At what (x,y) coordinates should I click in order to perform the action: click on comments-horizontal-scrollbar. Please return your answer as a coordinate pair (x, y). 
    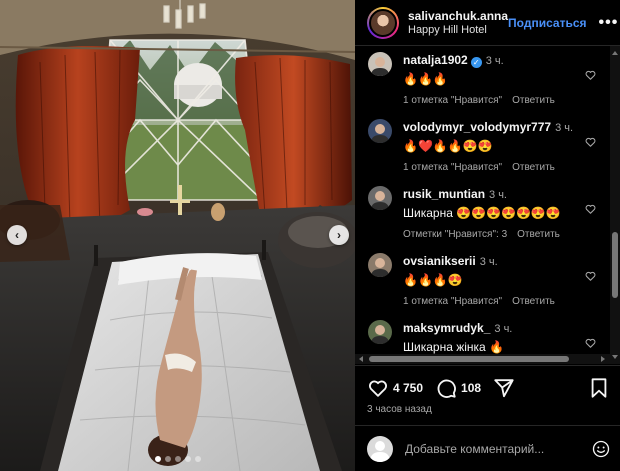
    Looking at the image, I should click on (482, 359).